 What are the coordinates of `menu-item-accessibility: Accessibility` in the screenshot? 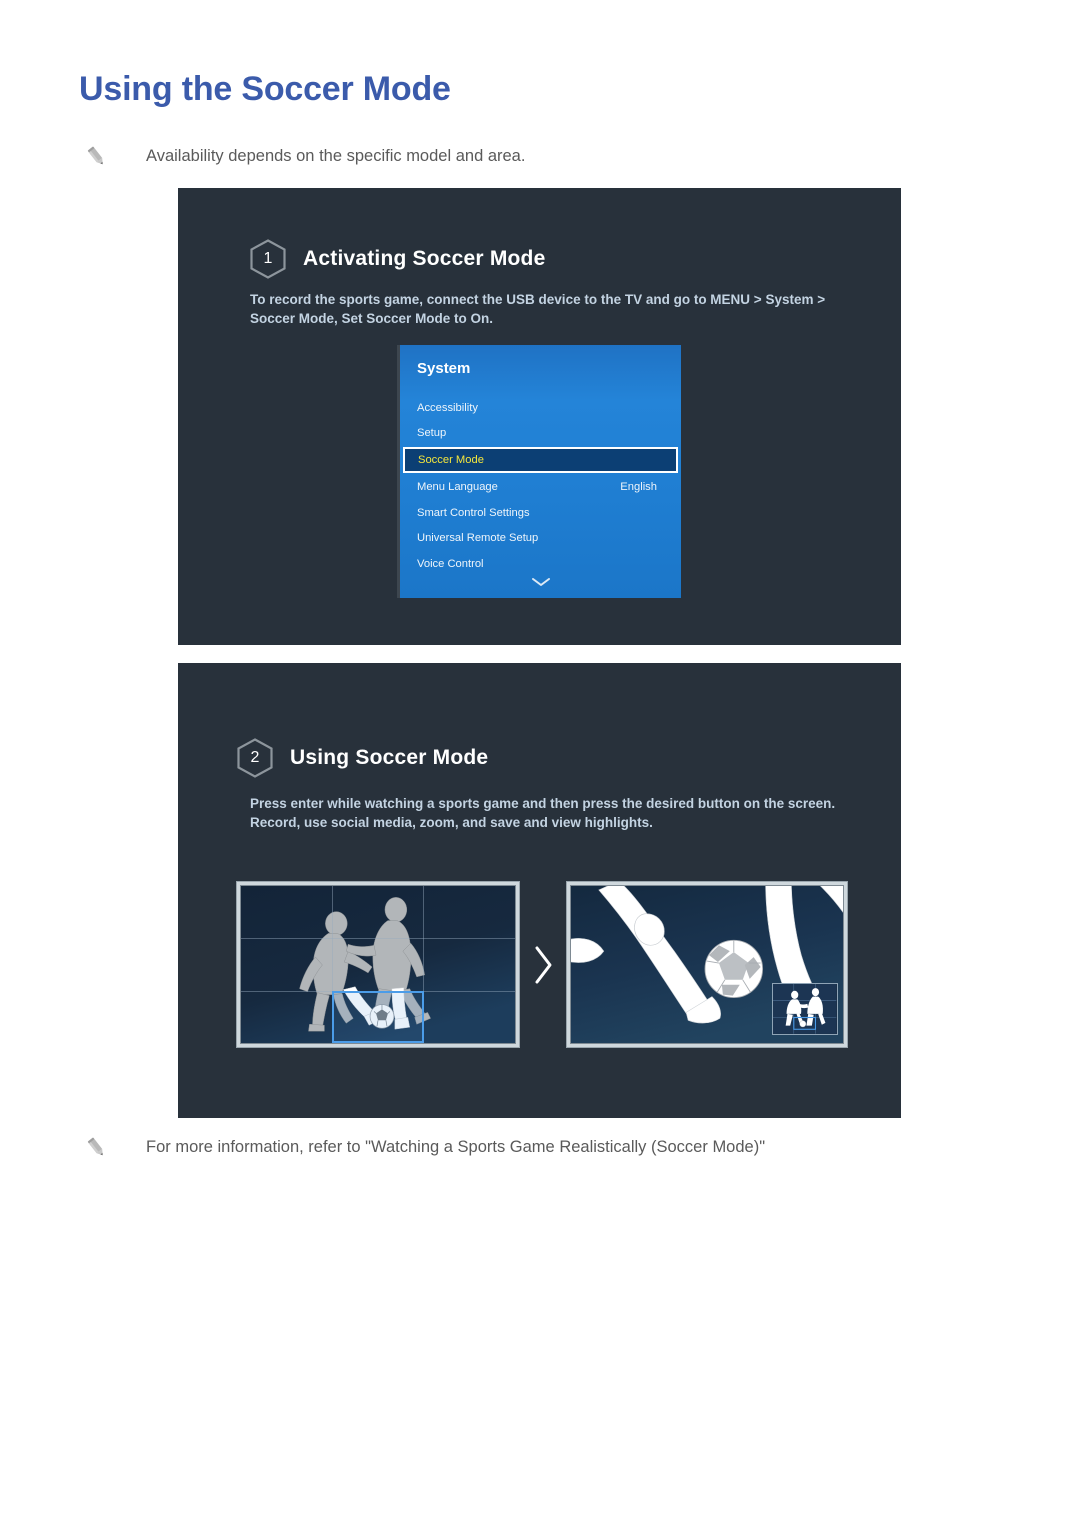 It's located at (540, 408).